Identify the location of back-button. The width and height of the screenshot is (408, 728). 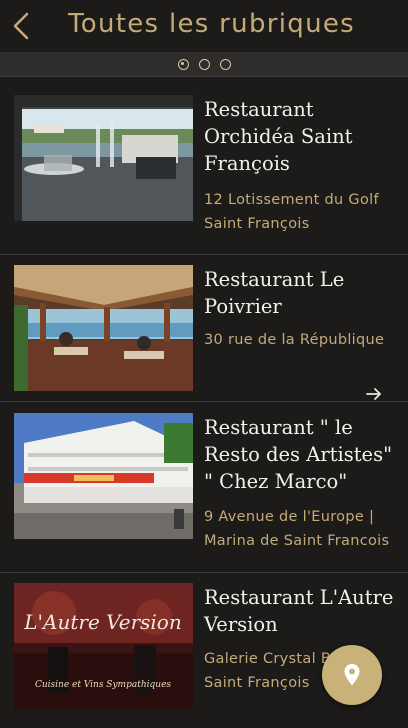
(21, 26).